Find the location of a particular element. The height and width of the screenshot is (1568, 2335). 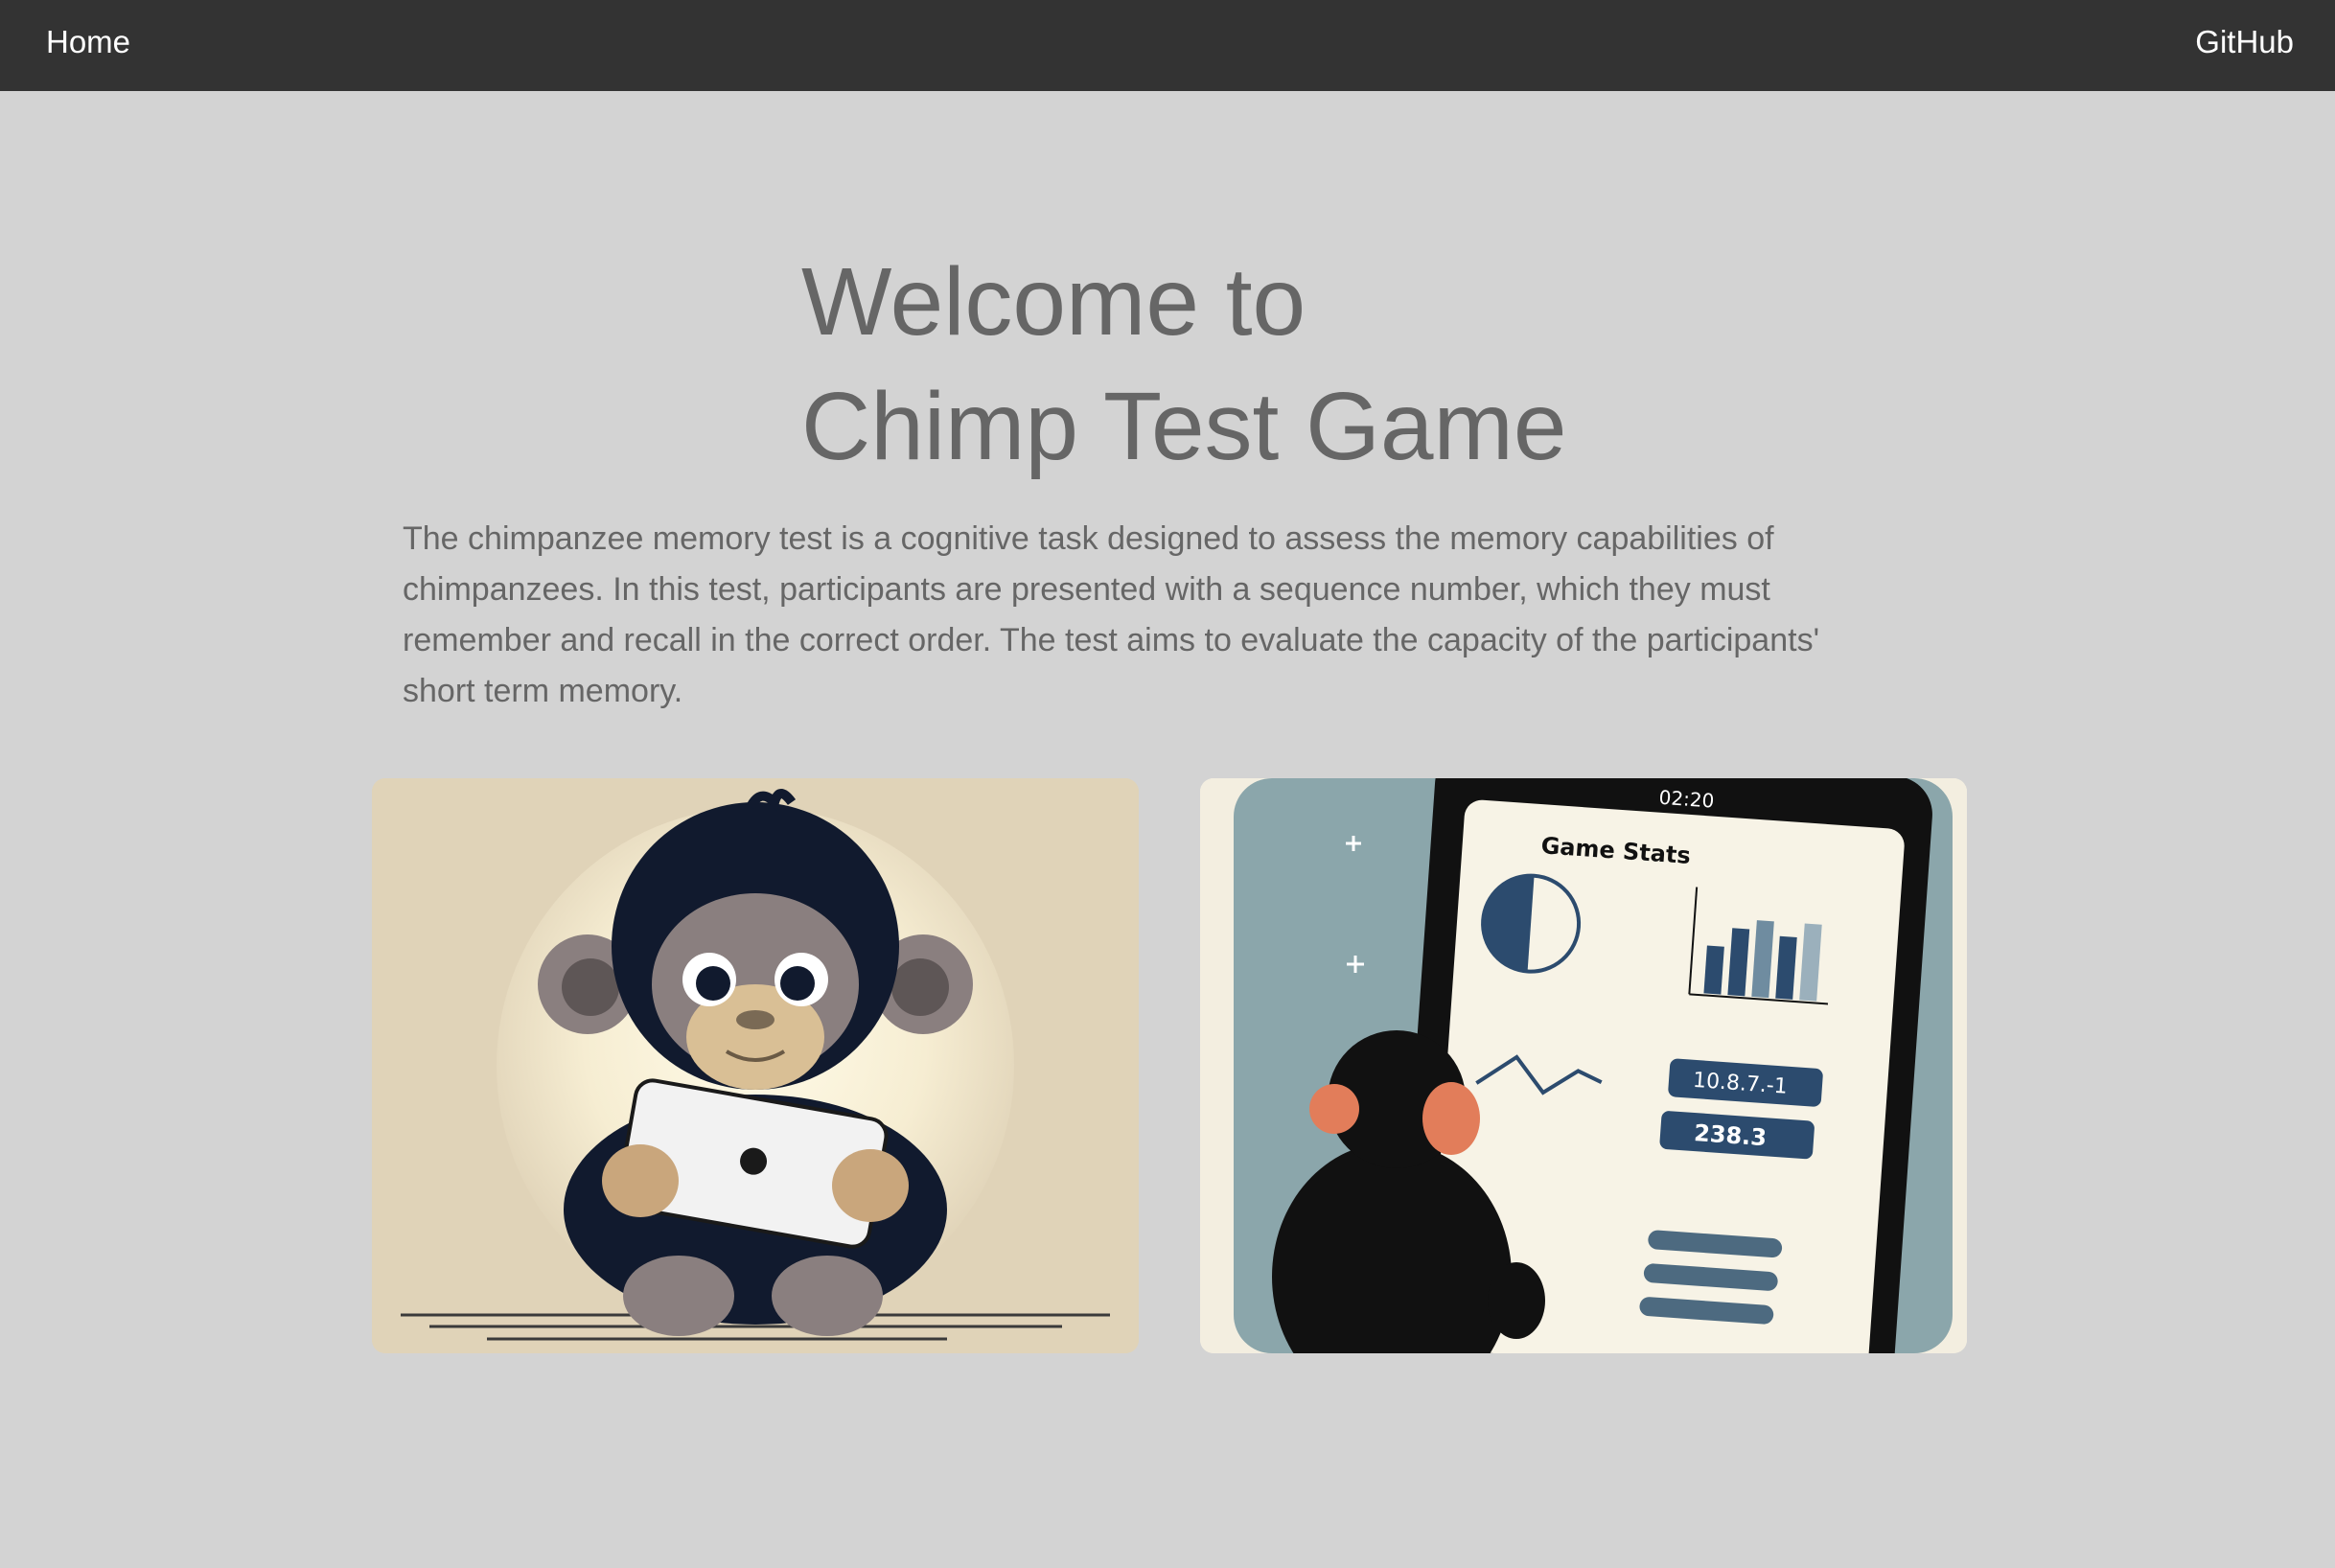

nav-github-link: GitHub is located at coordinates (2244, 42).